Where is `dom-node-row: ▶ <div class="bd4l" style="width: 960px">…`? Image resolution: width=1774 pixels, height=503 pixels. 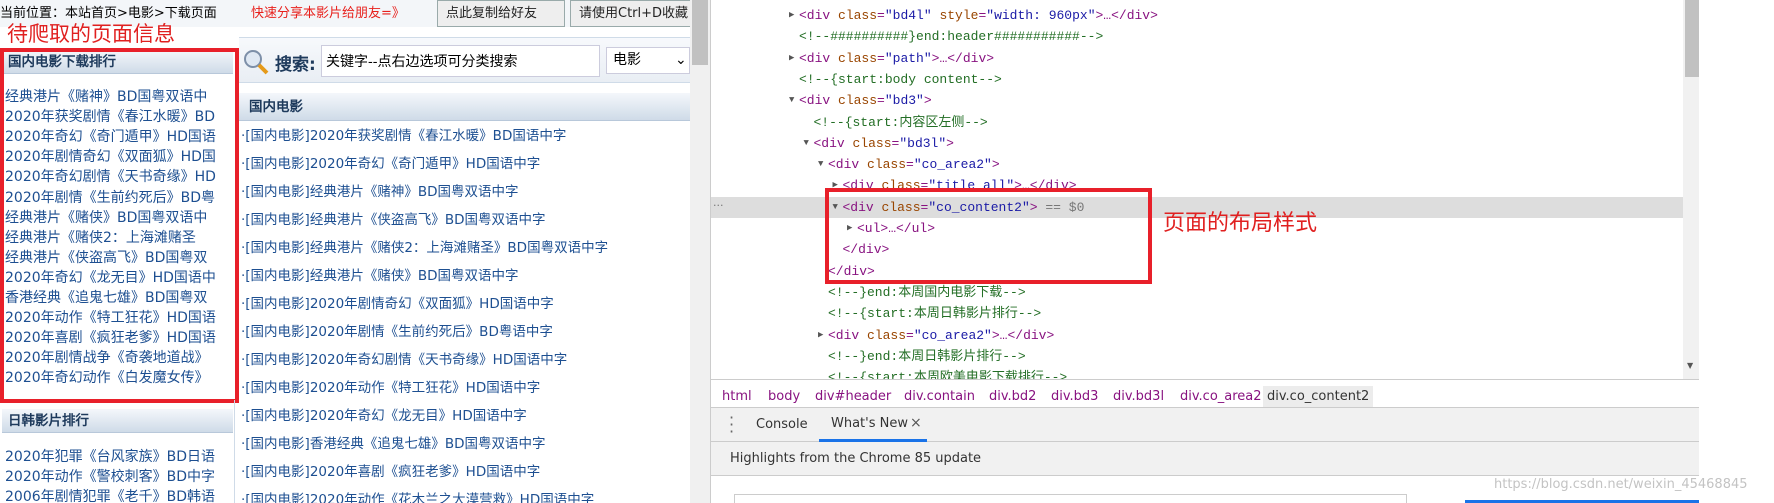 dom-node-row: ▶ <div class="bd4l" style="width: 960px">… is located at coordinates (1197, 15).